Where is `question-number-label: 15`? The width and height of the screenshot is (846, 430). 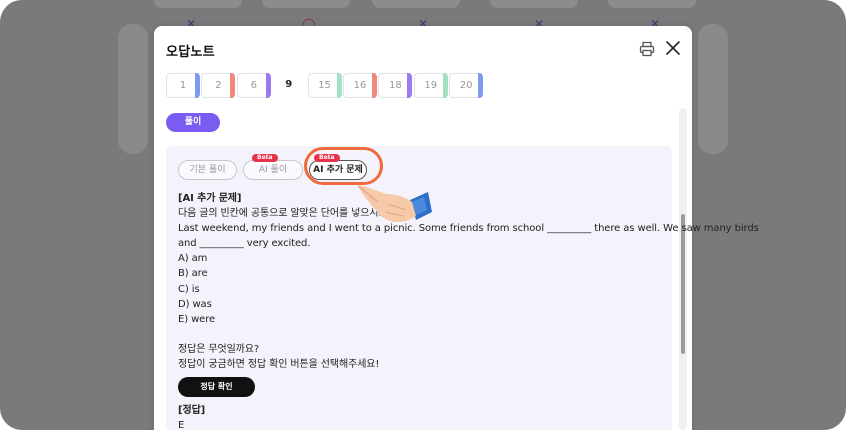
question-number-label: 15 is located at coordinates (324, 85).